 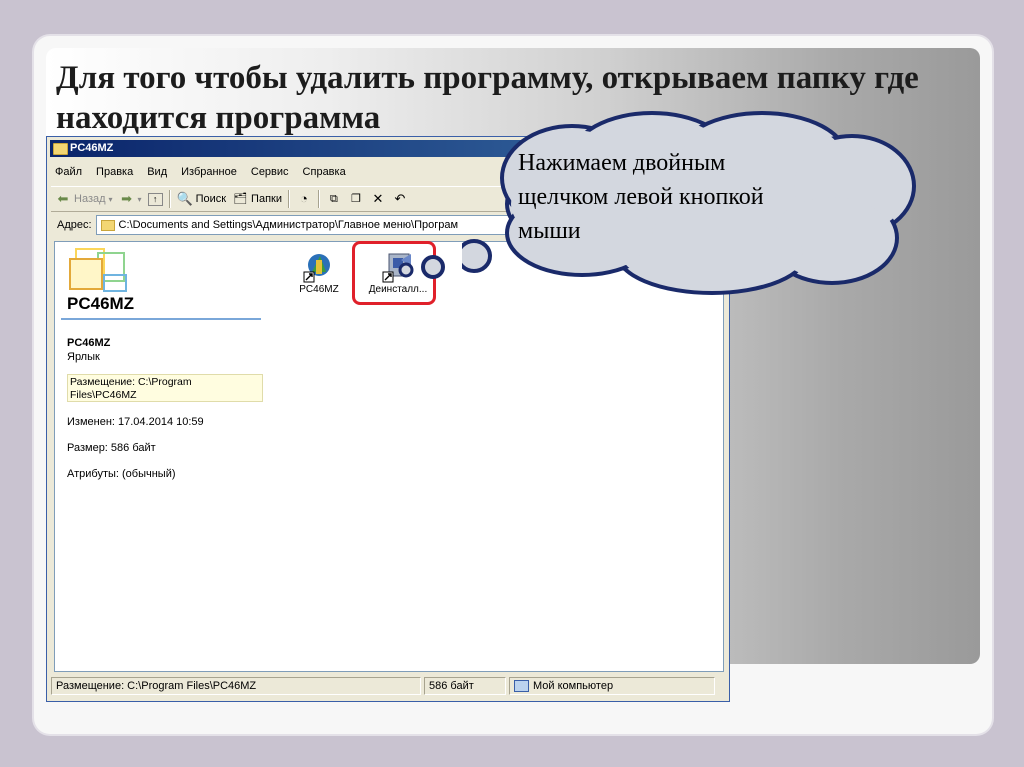 I want to click on details-attributes: Атрибуты: (обычный), so click(x=121, y=474).